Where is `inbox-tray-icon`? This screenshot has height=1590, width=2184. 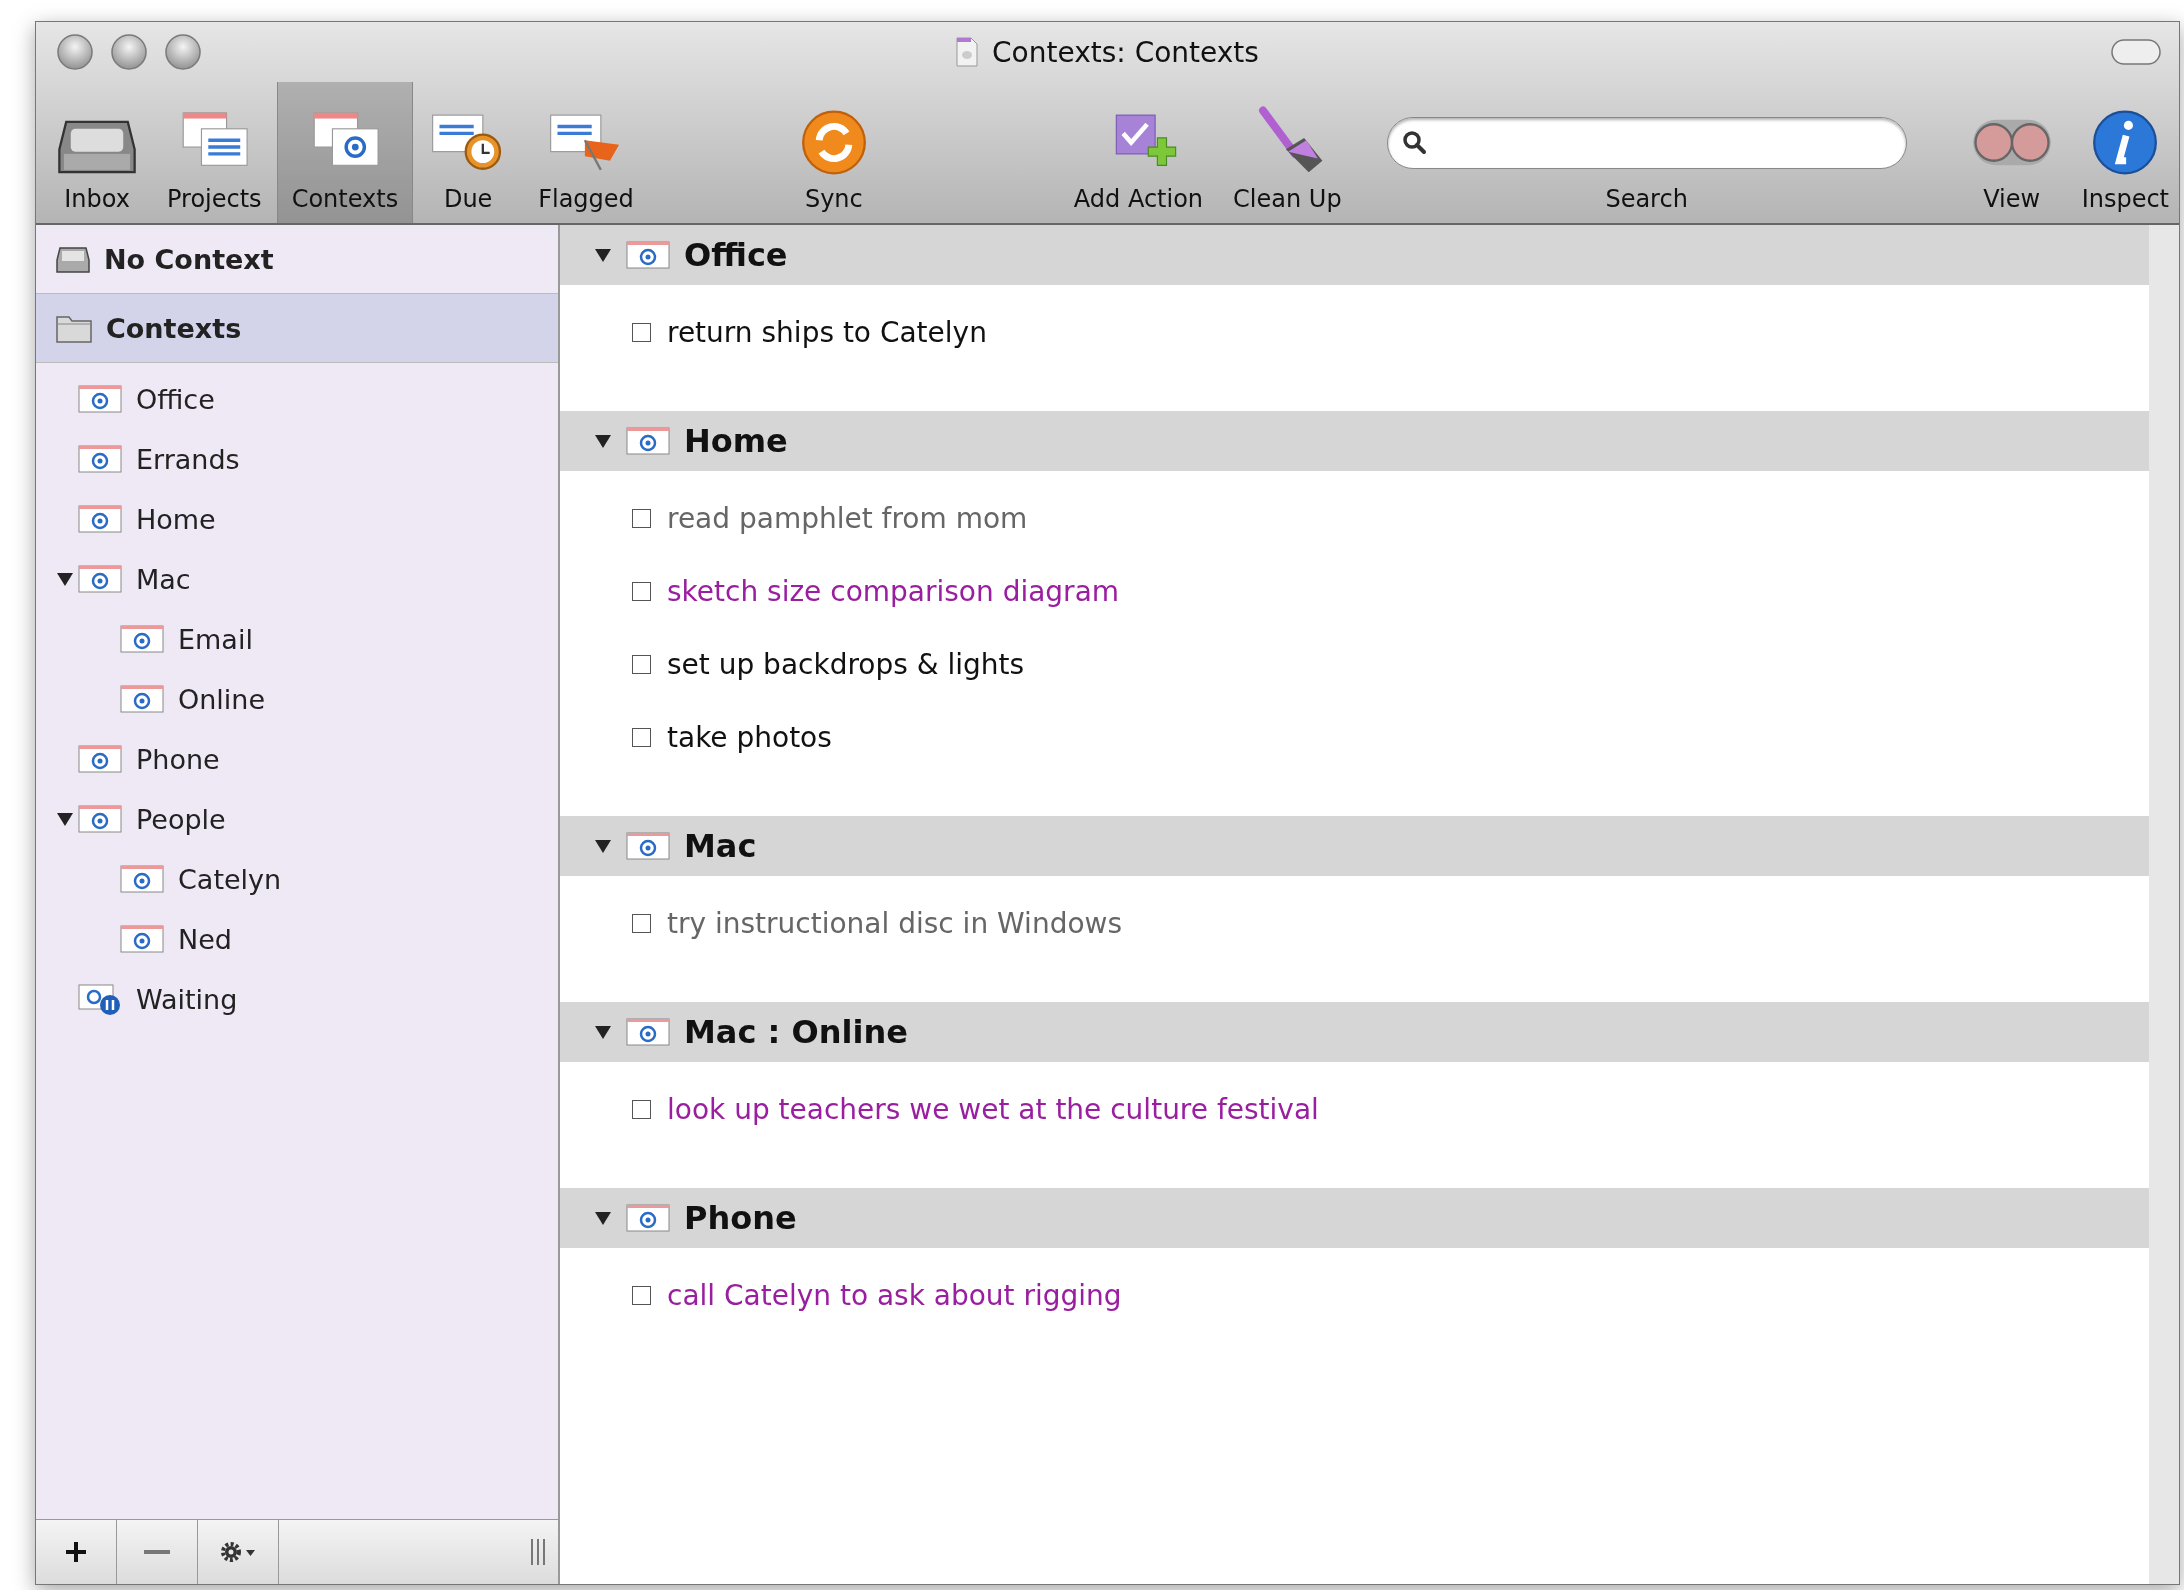
inbox-tray-icon is located at coordinates (73, 259).